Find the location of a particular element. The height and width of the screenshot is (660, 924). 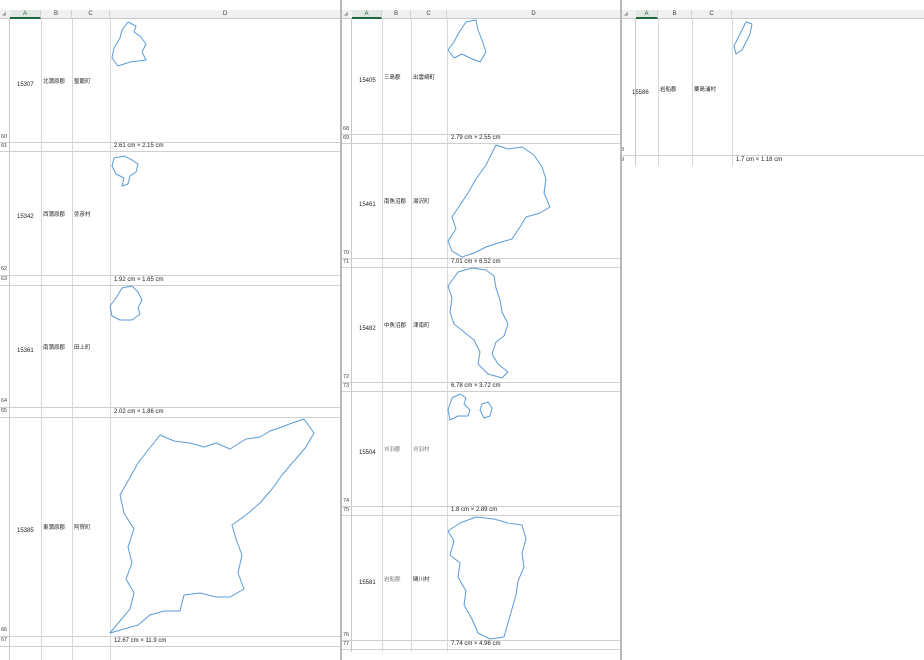

district-cell: 北蒲原郡 is located at coordinates (54, 81).